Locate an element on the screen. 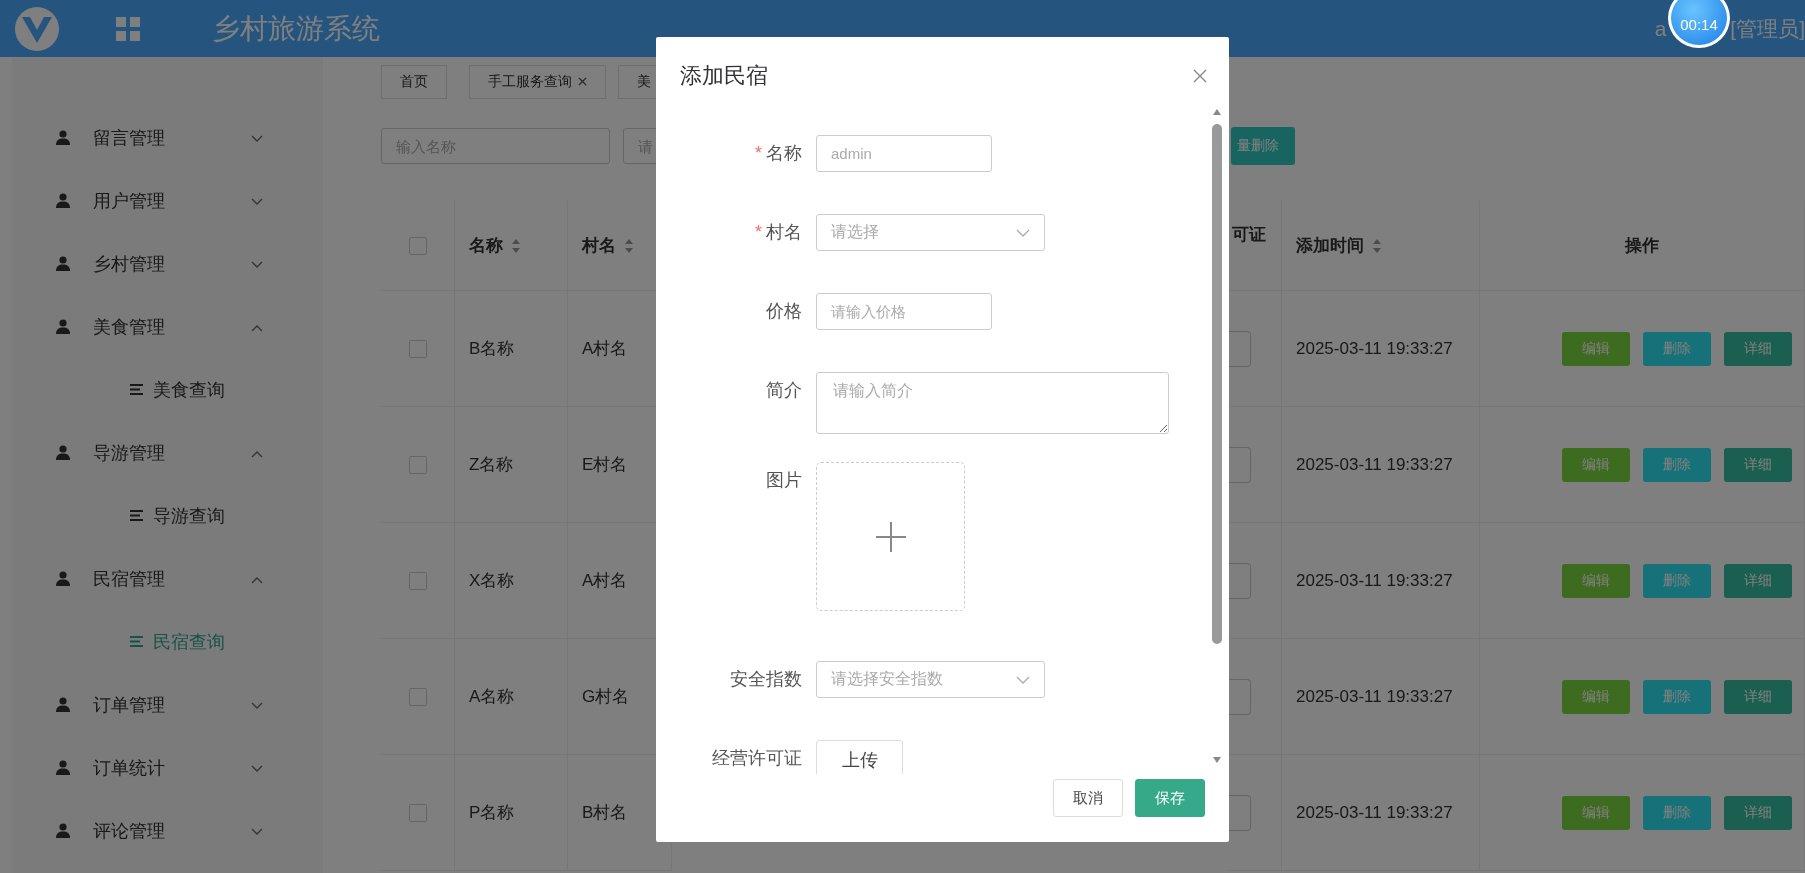  field-label: * 村名 is located at coordinates (778, 232).